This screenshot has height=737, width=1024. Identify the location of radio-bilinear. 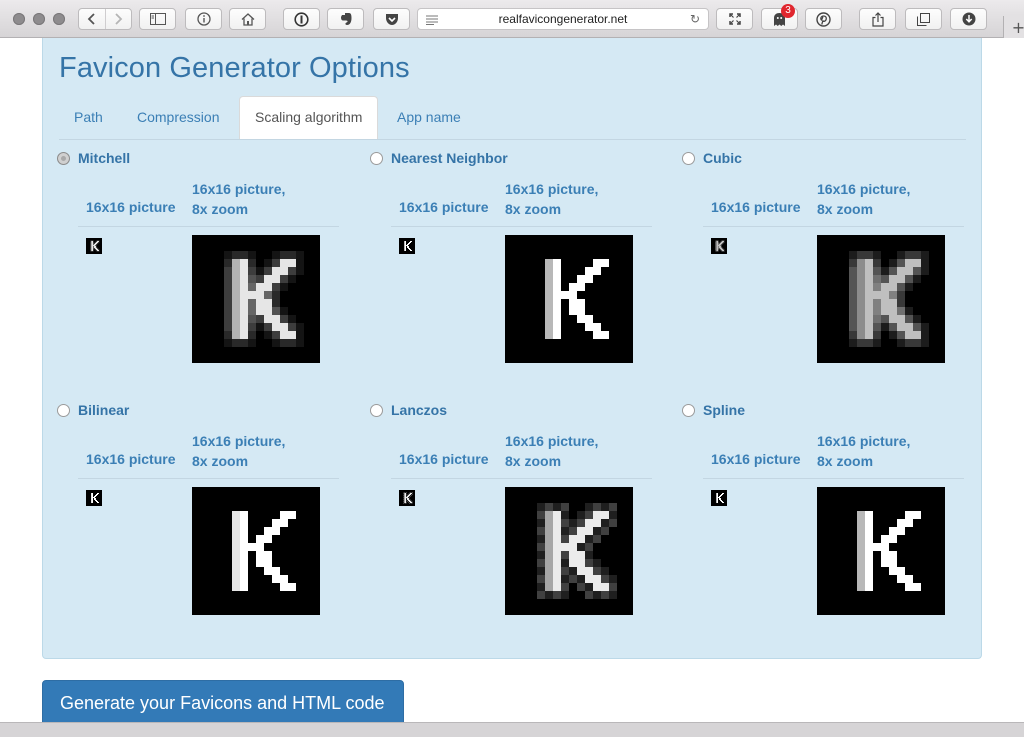
(63, 410).